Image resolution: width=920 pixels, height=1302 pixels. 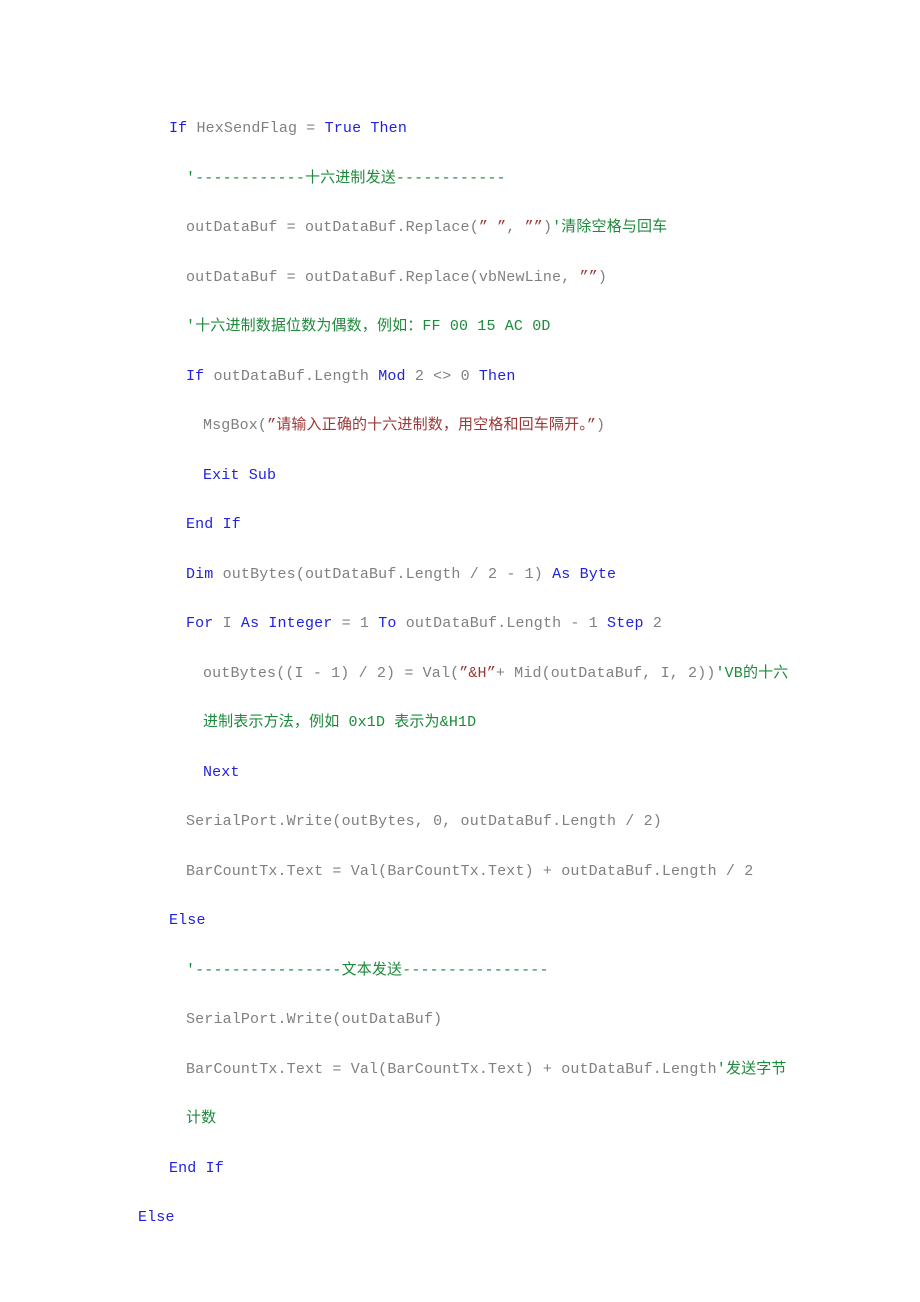 What do you see at coordinates (235, 425) in the screenshot?
I see `token-id: MsgBox(` at bounding box center [235, 425].